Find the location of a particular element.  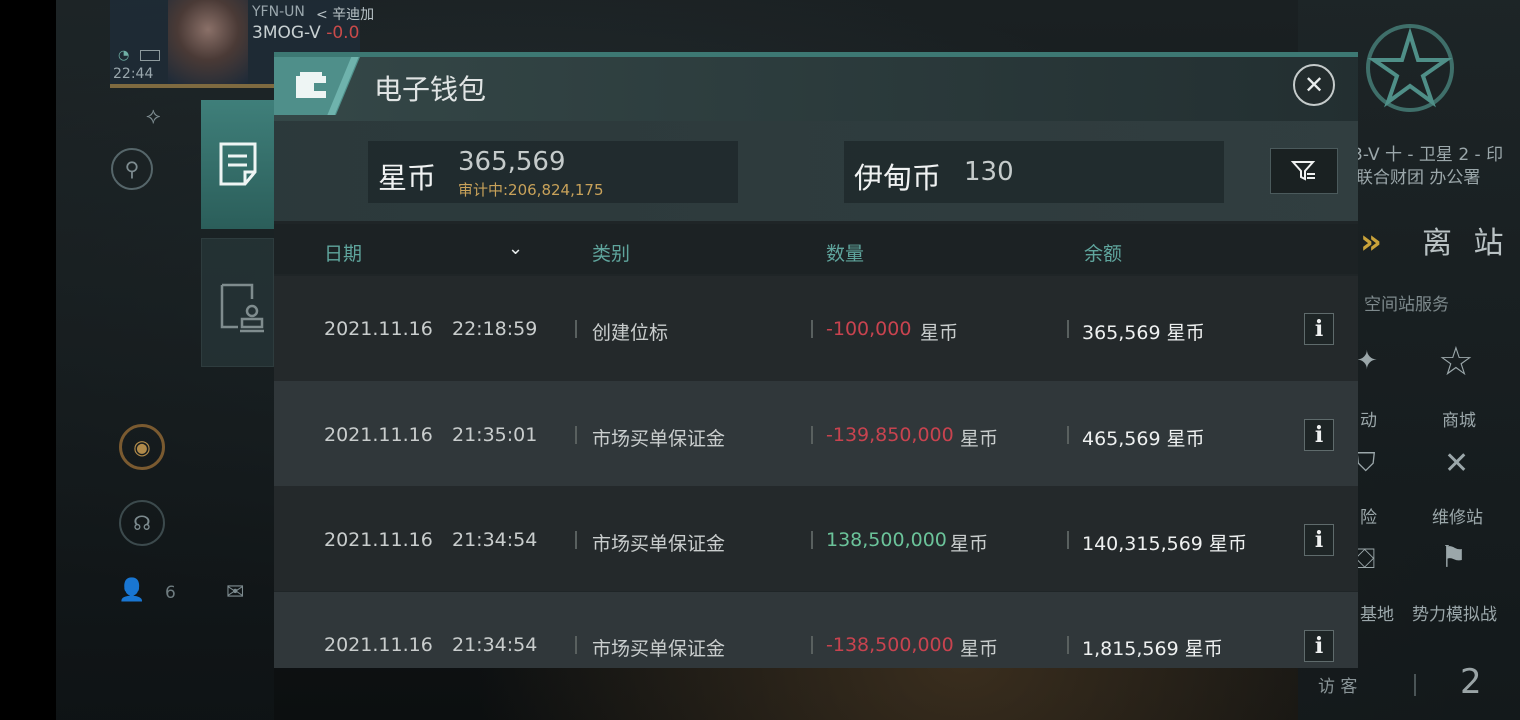

row-balance: 140,315,569 星币 is located at coordinates (1164, 544).